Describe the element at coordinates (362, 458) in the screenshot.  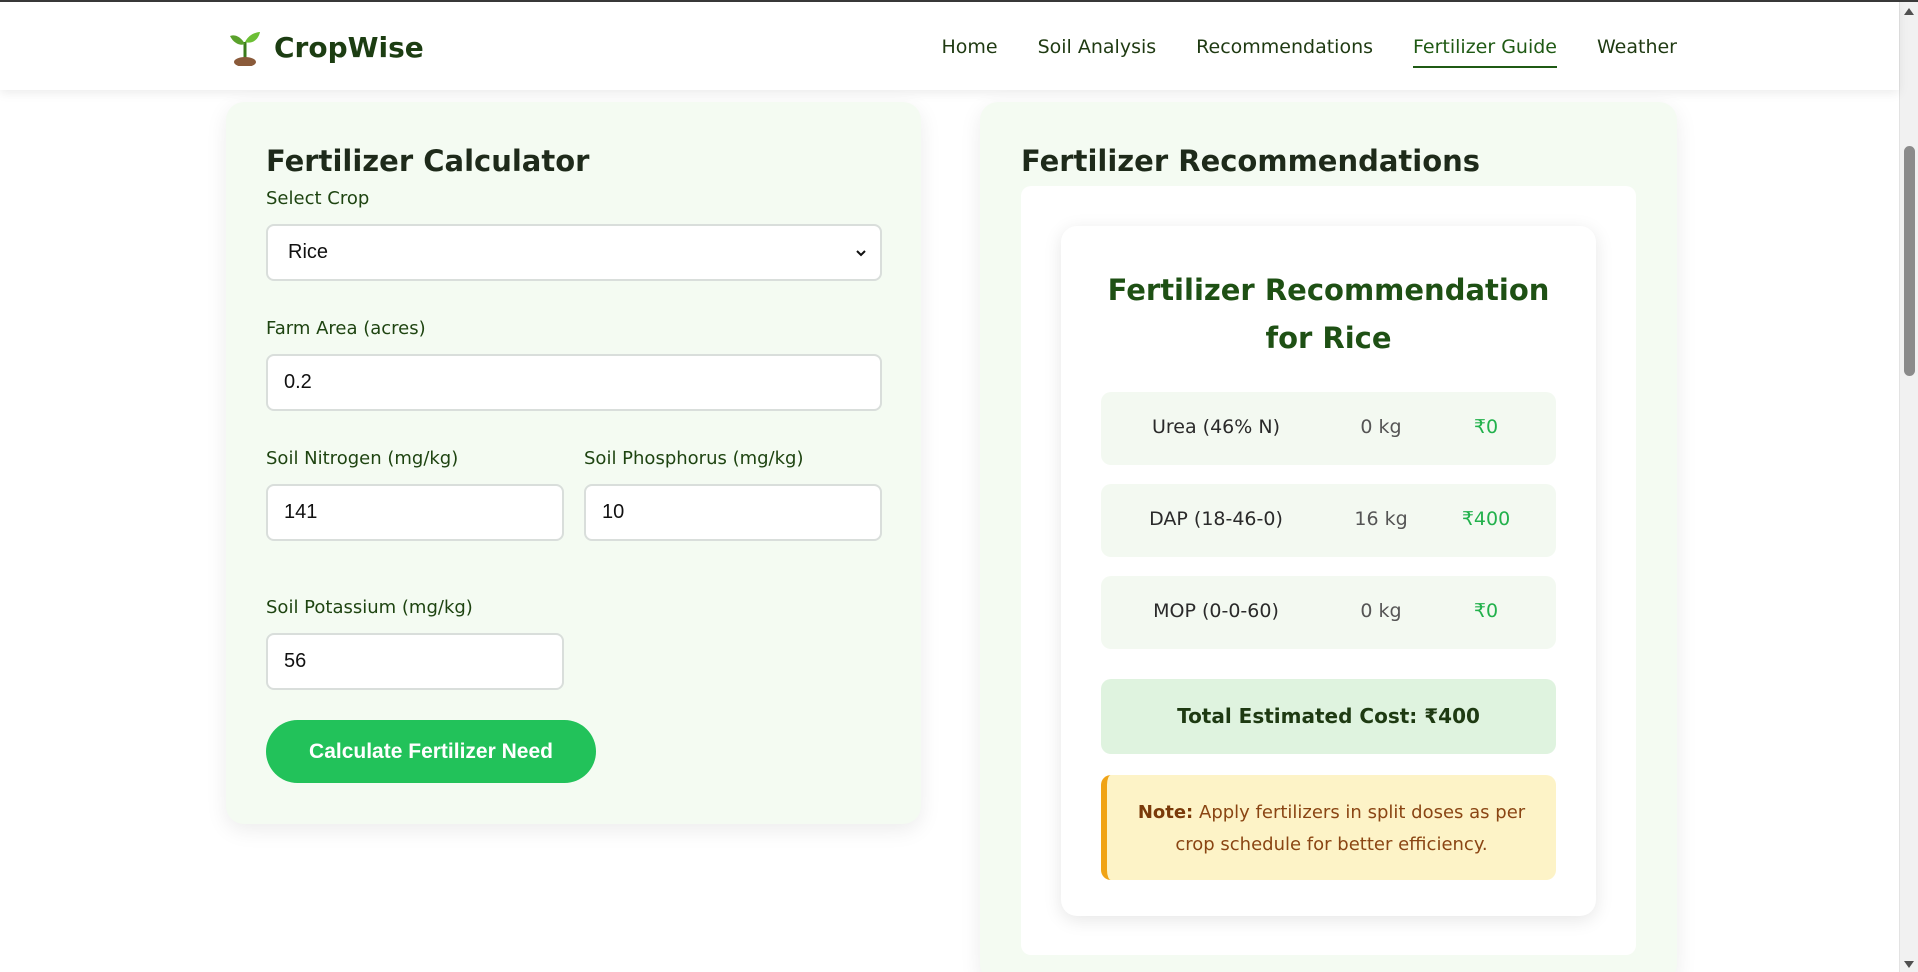
I see `nitrogen-label: Soil Nitrogen (mg/kg)` at that location.